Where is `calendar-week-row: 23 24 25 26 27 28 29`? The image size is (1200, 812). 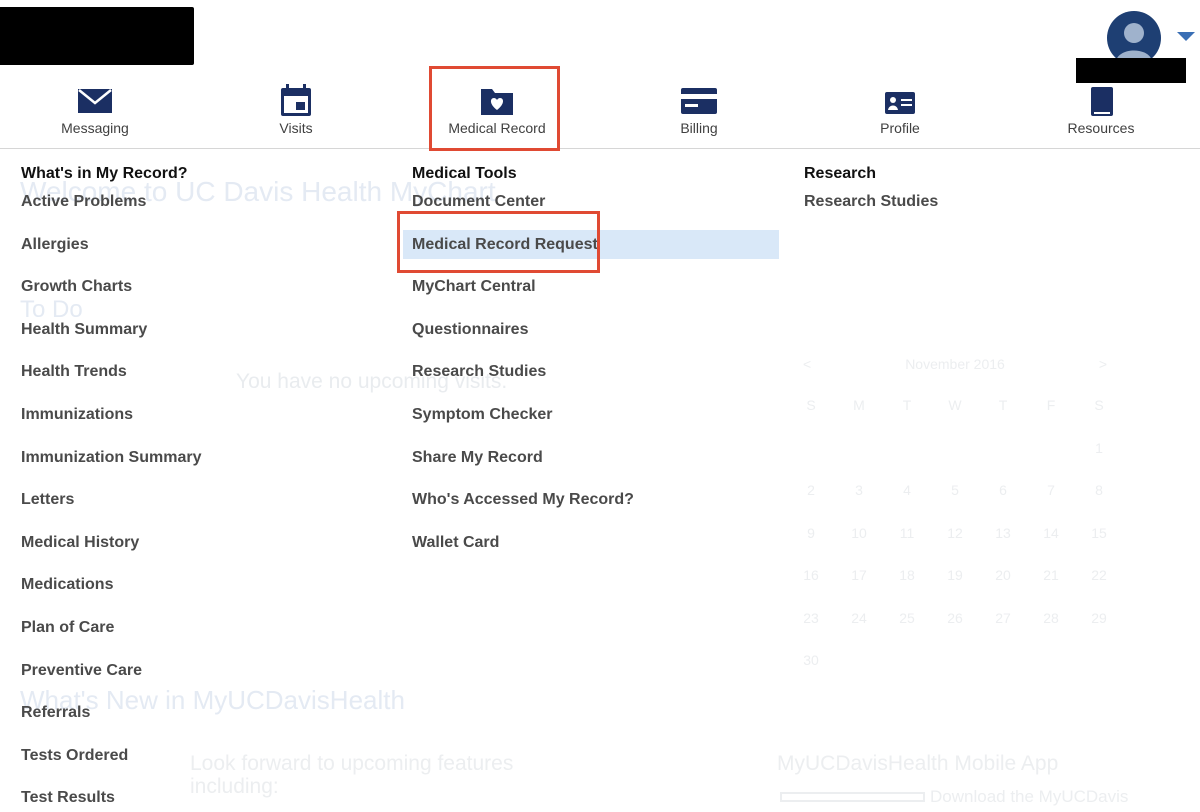 calendar-week-row: 23 24 25 26 27 28 29 is located at coordinates (955, 618).